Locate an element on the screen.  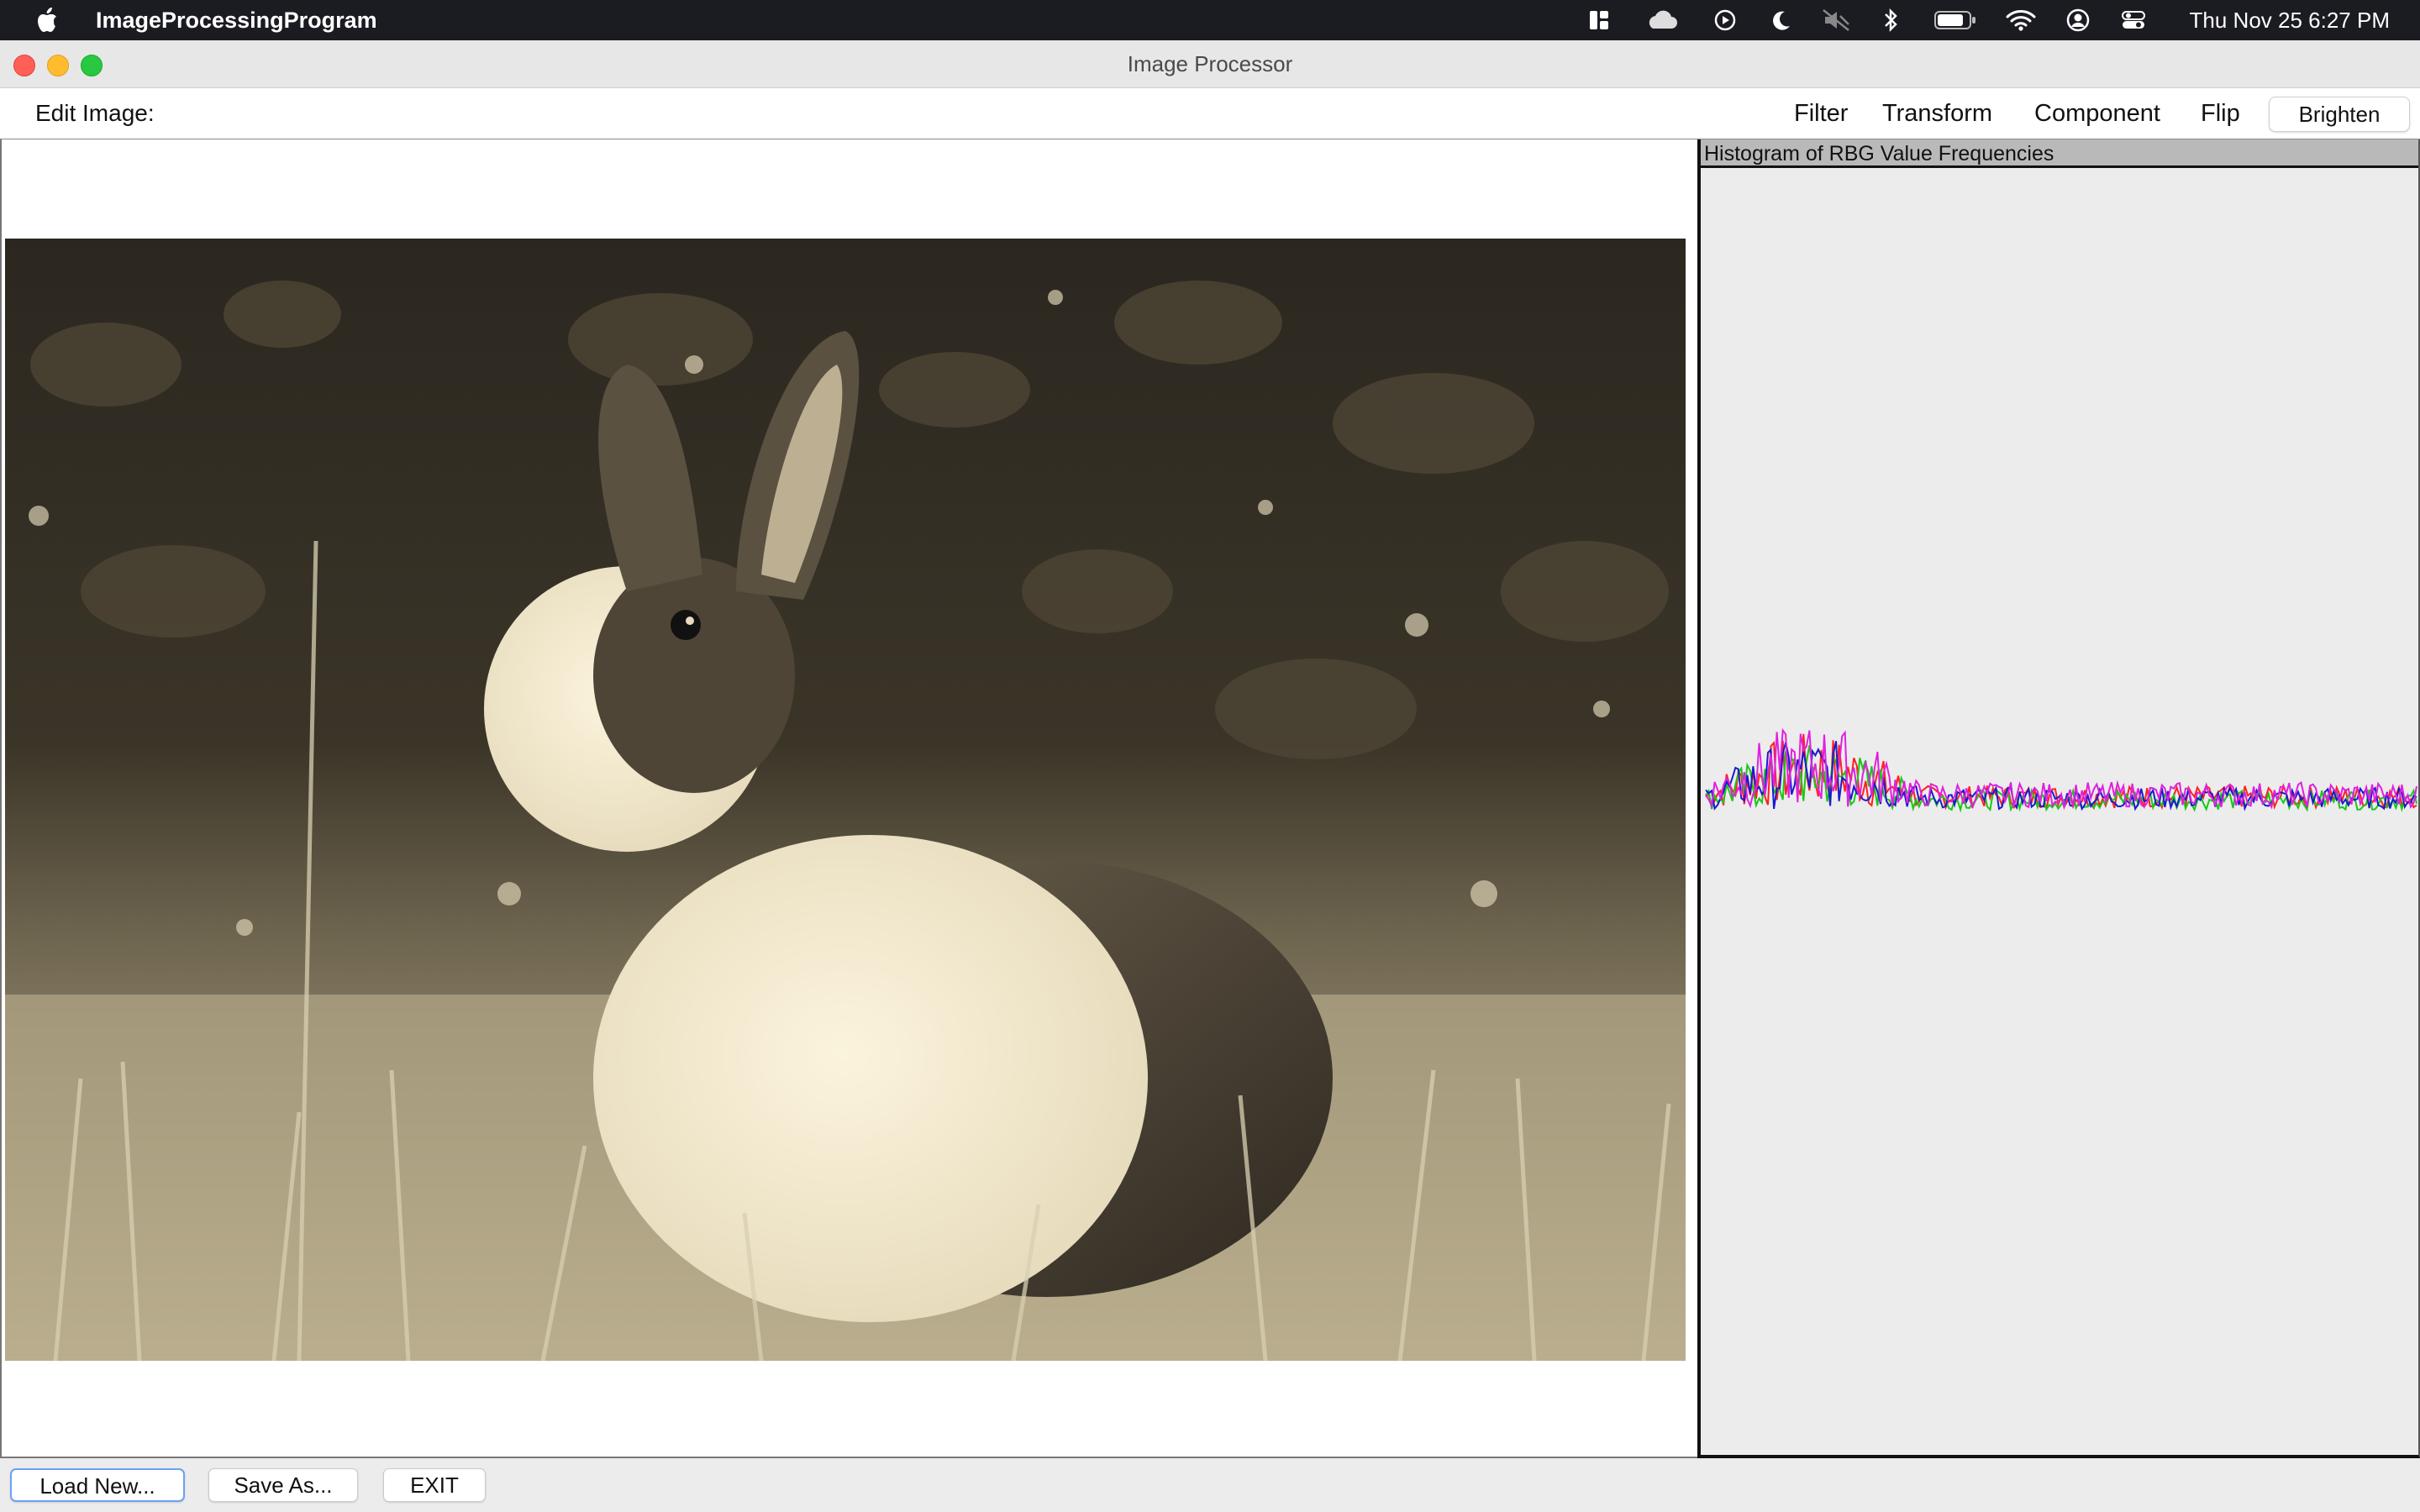
bottom-button-bar: Load New... Save As... EXIT is located at coordinates (1210, 1486).